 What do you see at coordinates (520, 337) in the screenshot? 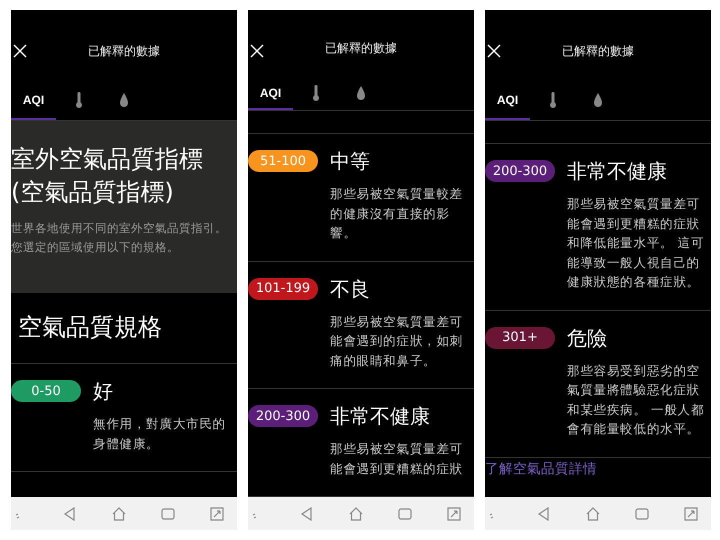
I see `range-badge: 301+` at bounding box center [520, 337].